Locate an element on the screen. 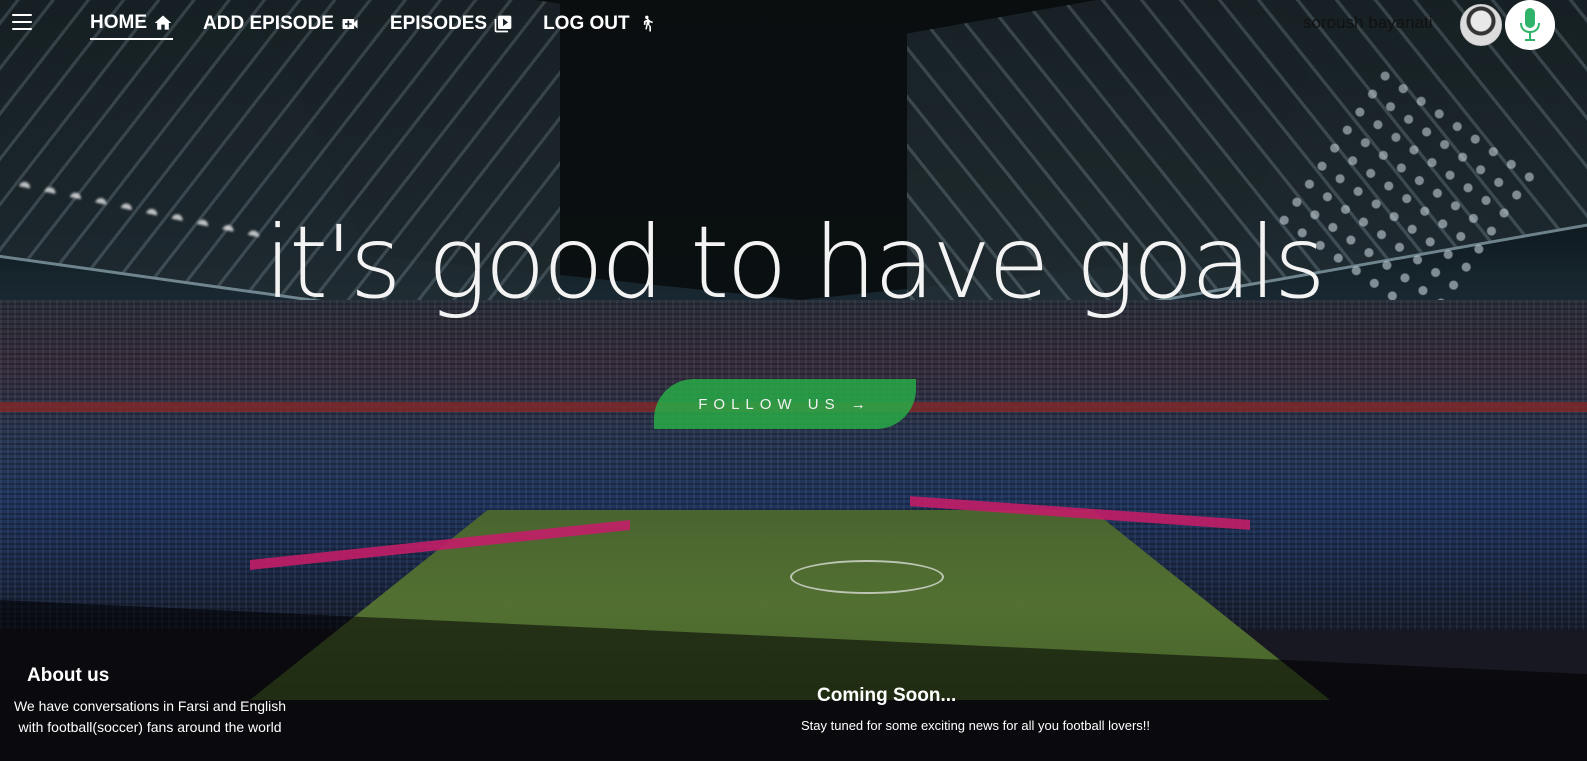 The width and height of the screenshot is (1587, 761). nav-episodes: EPISODES is located at coordinates (451, 26).